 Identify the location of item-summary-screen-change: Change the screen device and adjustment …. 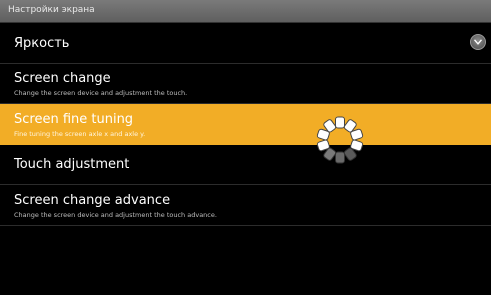
(101, 93).